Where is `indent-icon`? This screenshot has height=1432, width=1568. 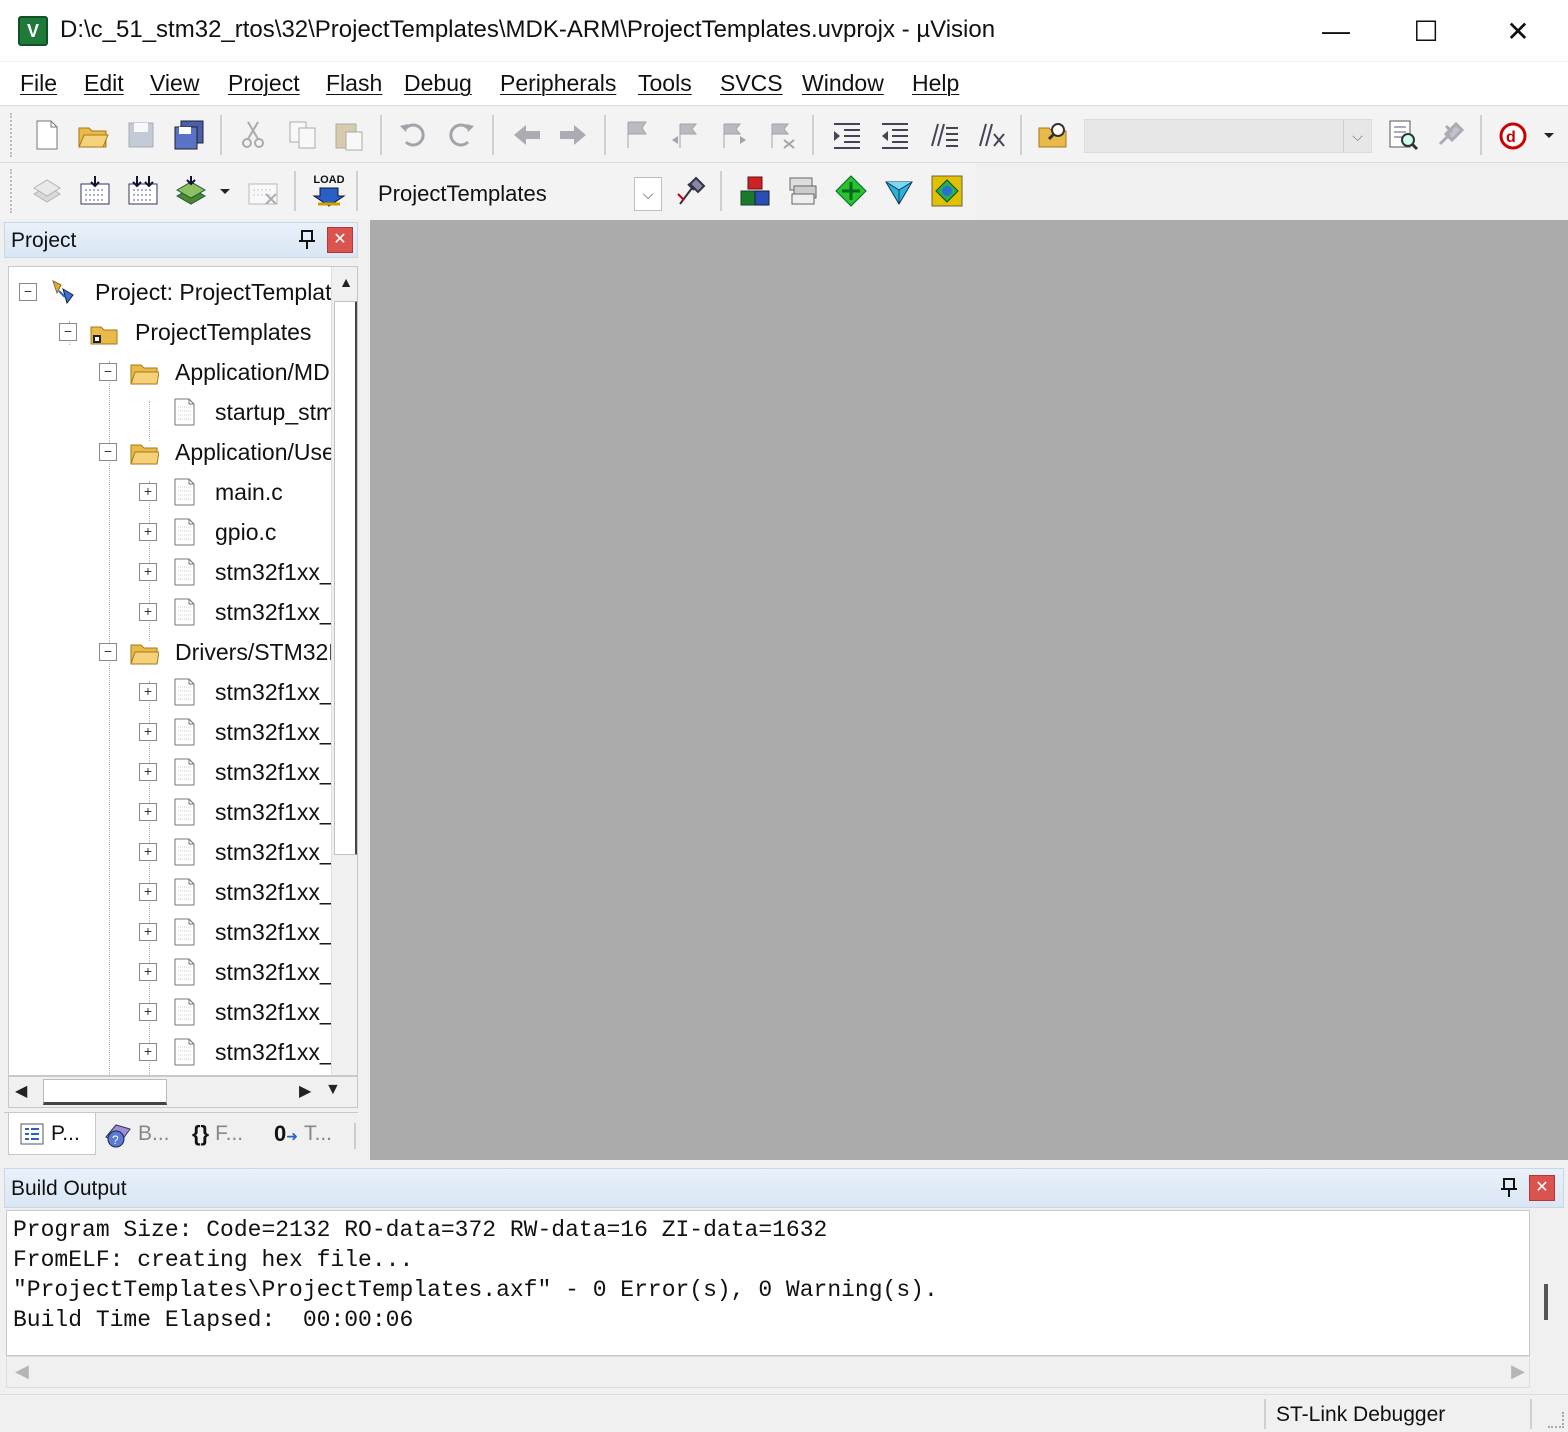
indent-icon is located at coordinates (847, 135).